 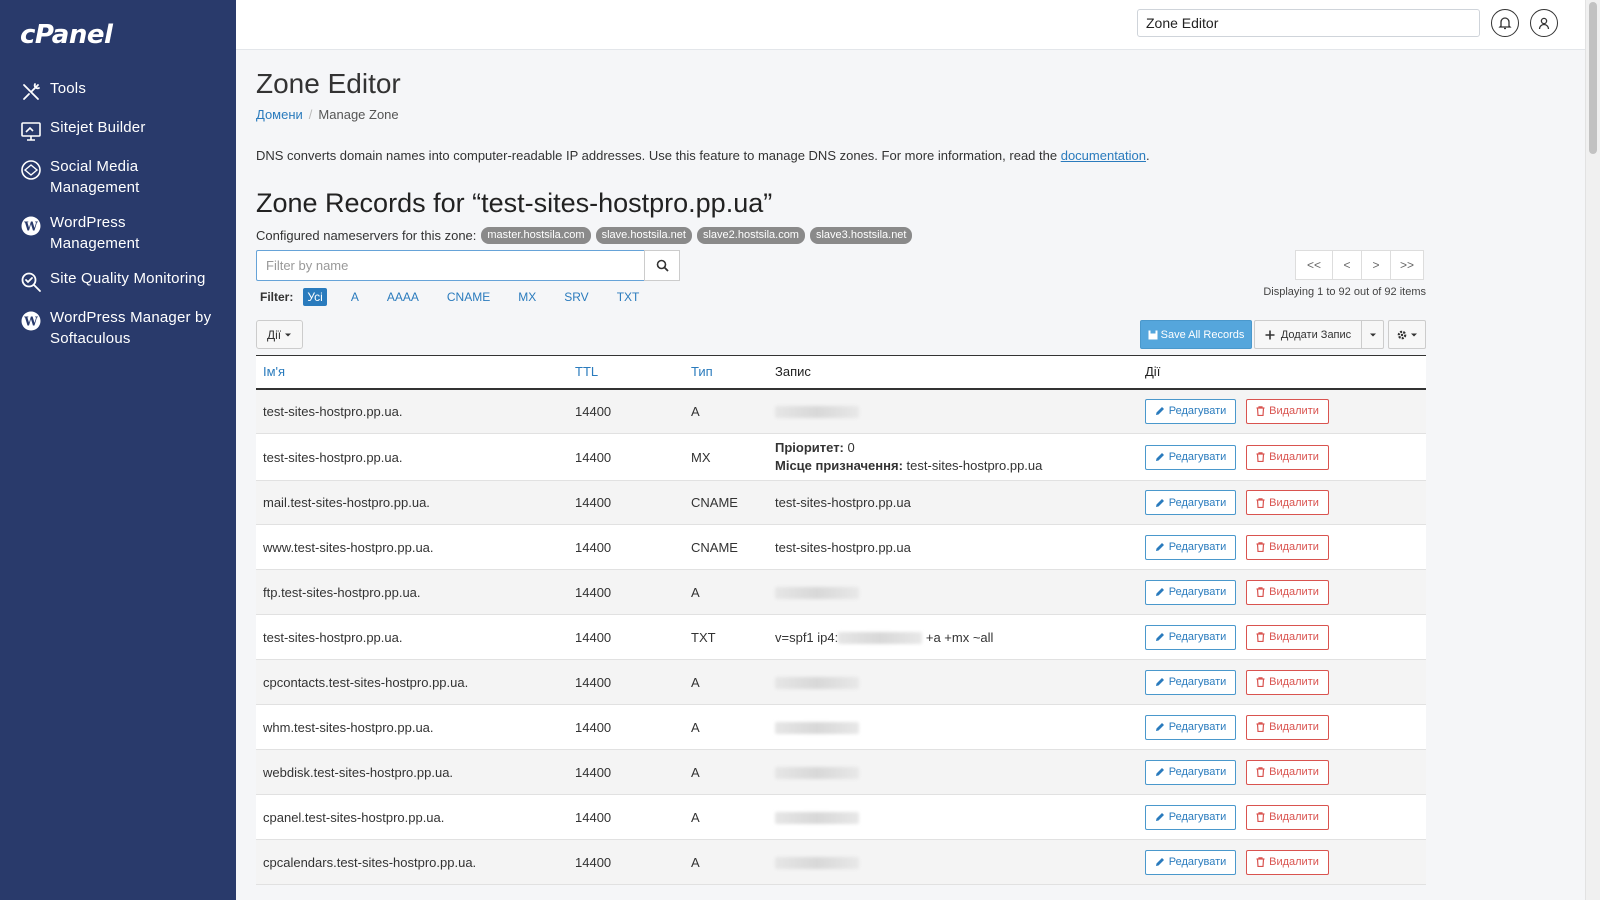 What do you see at coordinates (527, 297) in the screenshot?
I see `filter-mx: MX` at bounding box center [527, 297].